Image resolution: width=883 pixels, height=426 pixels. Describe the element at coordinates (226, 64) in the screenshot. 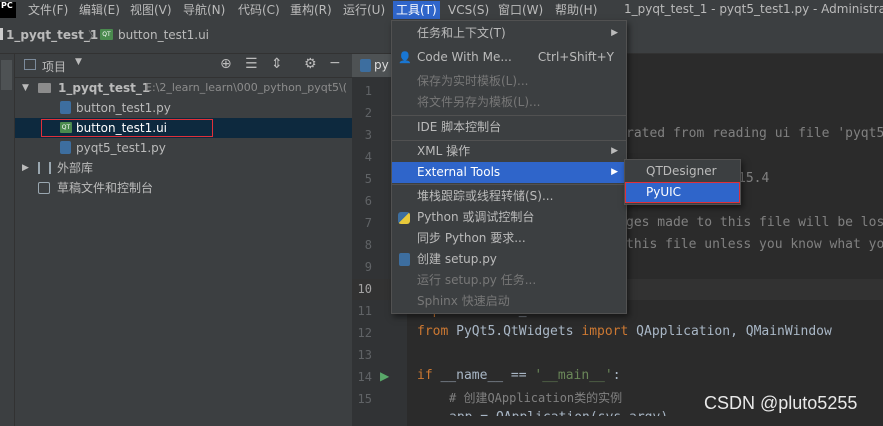

I see `locate-icon: ⊕` at that location.